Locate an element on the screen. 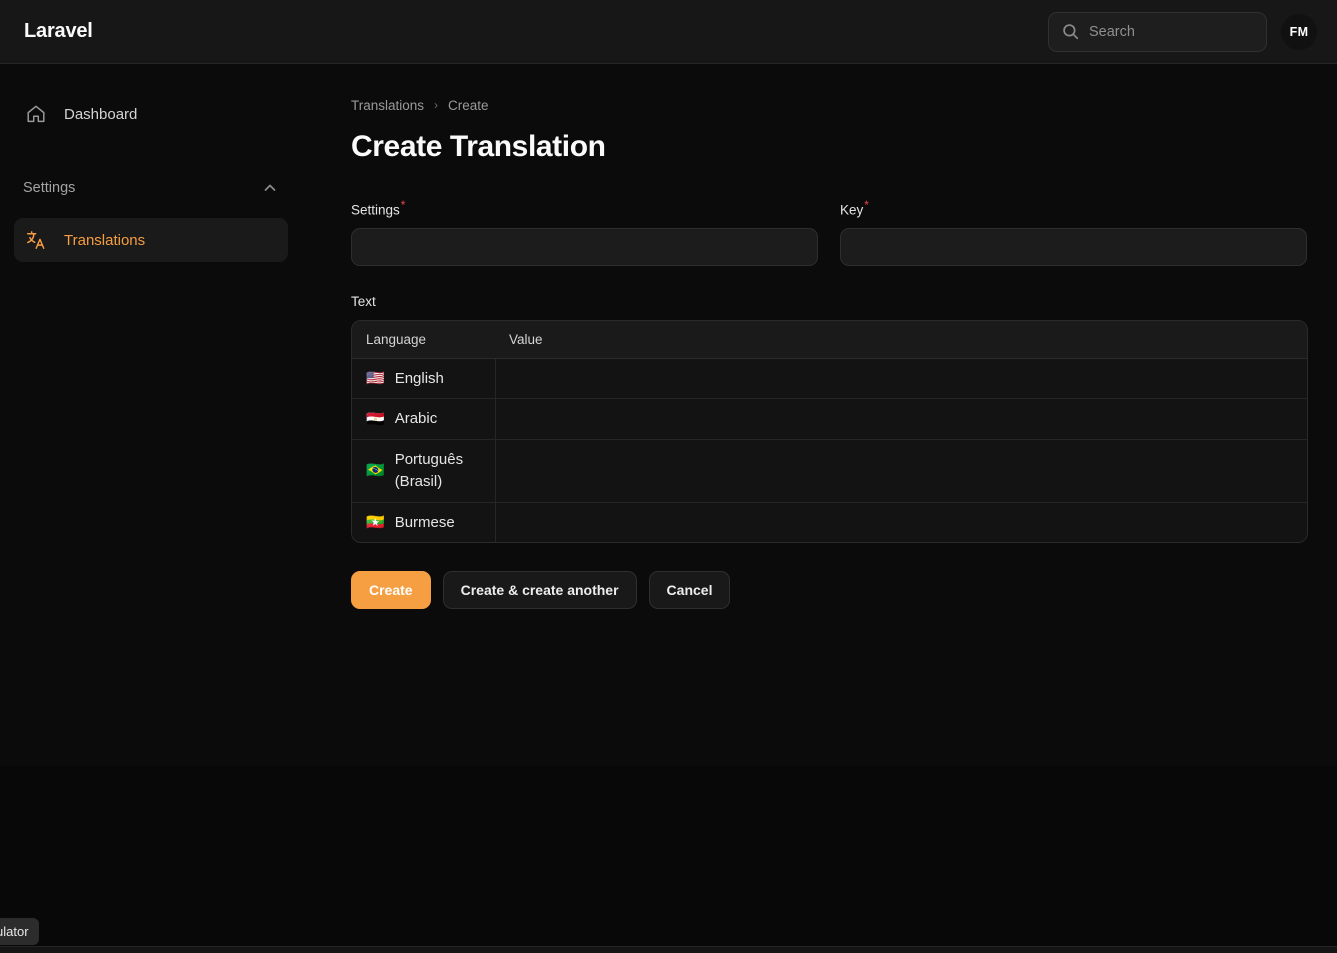 Image resolution: width=1337 pixels, height=953 pixels. table-header-row: Language Value is located at coordinates (829, 339).